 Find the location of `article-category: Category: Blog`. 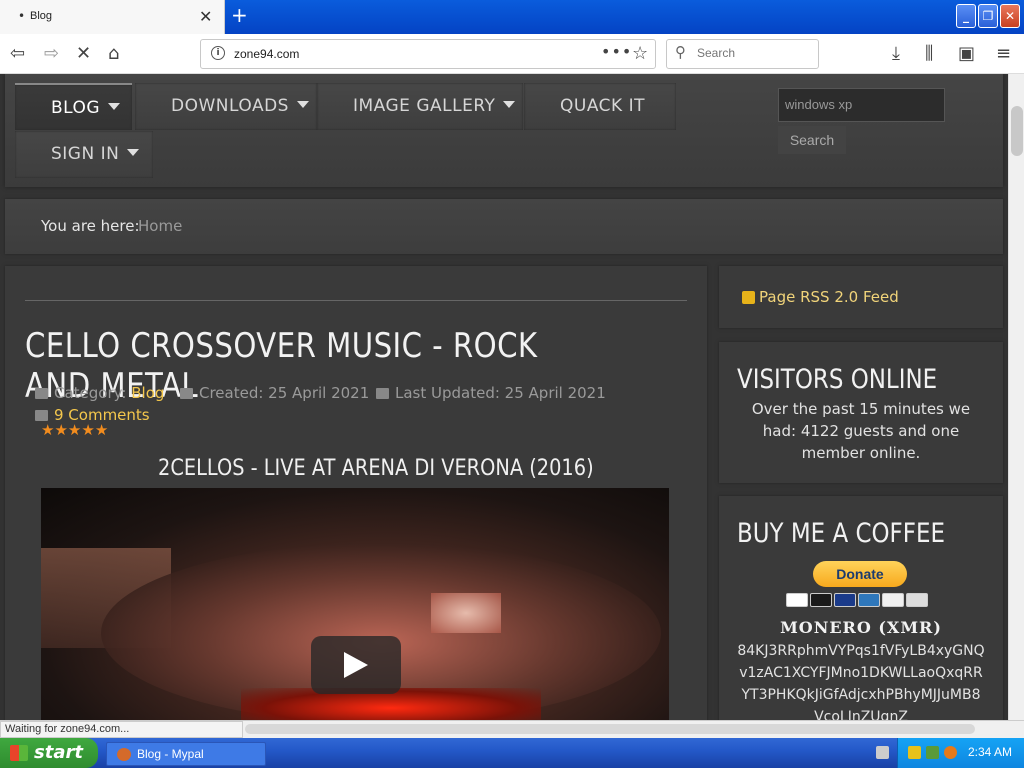

article-category: Category: Blog is located at coordinates (99, 393).